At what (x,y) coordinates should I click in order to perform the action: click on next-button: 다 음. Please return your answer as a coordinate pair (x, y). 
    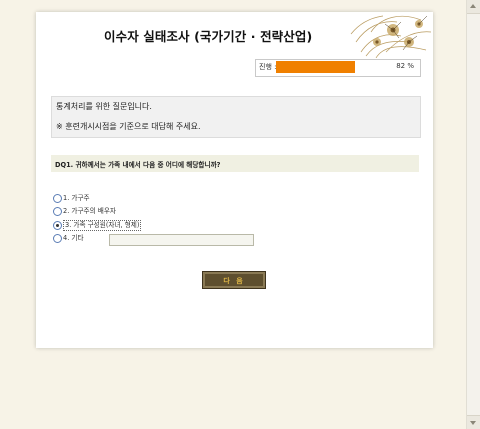
    Looking at the image, I should click on (234, 280).